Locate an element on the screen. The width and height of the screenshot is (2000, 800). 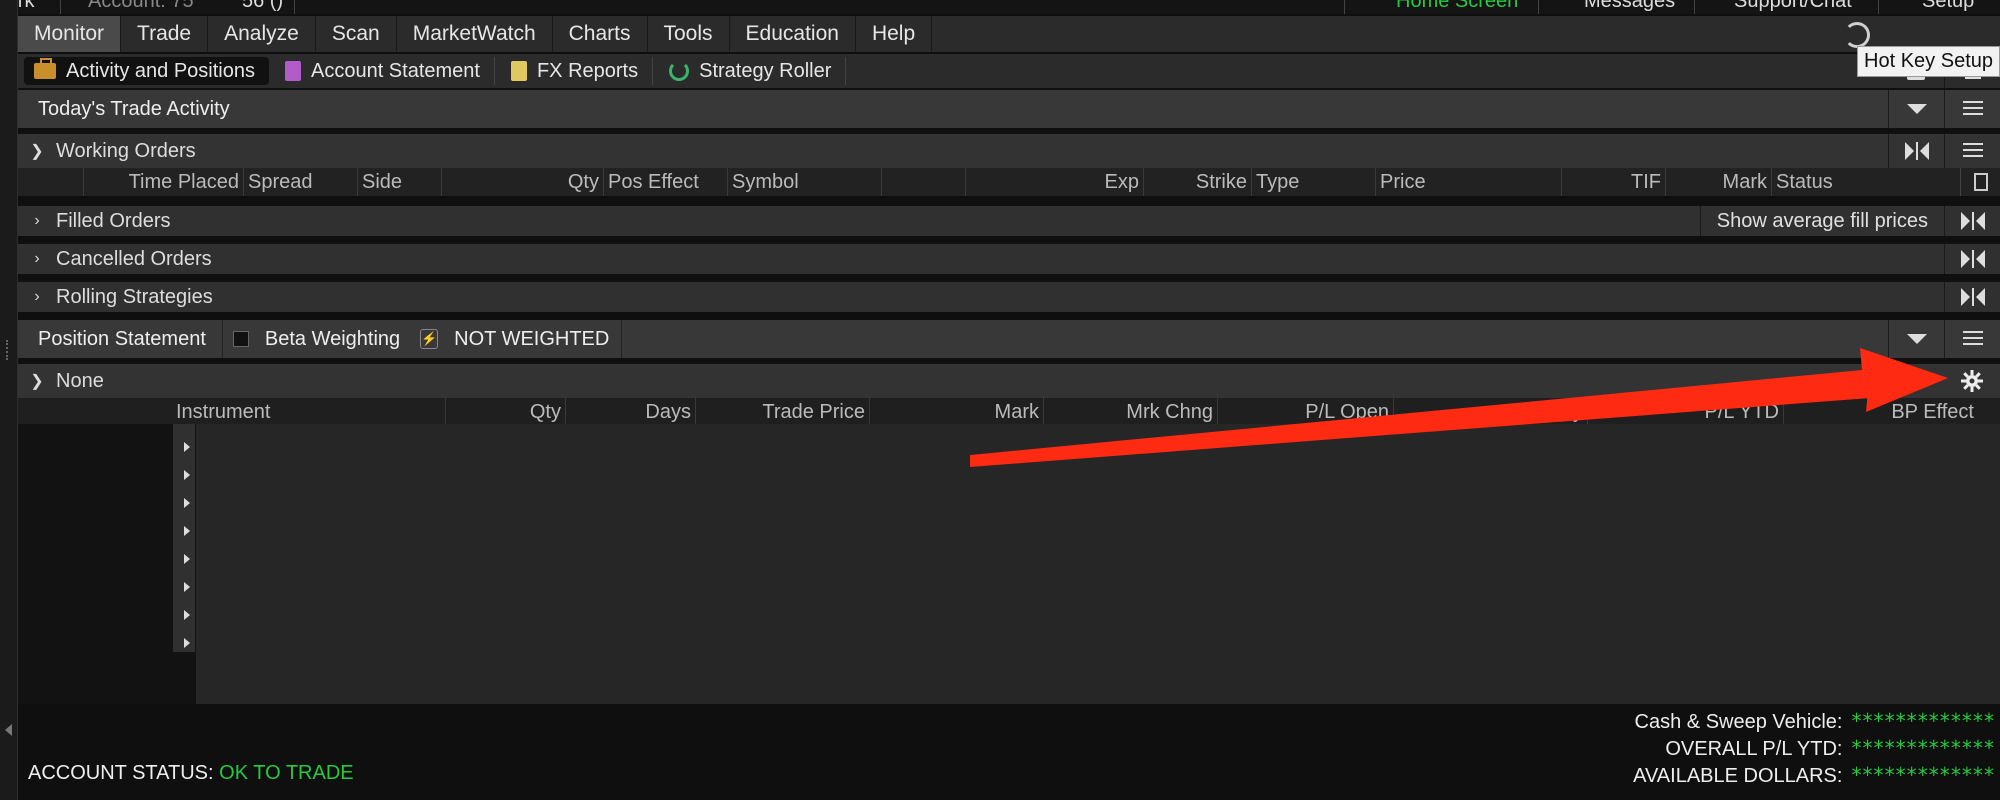
col-time-placed: Time Placed is located at coordinates (164, 182).